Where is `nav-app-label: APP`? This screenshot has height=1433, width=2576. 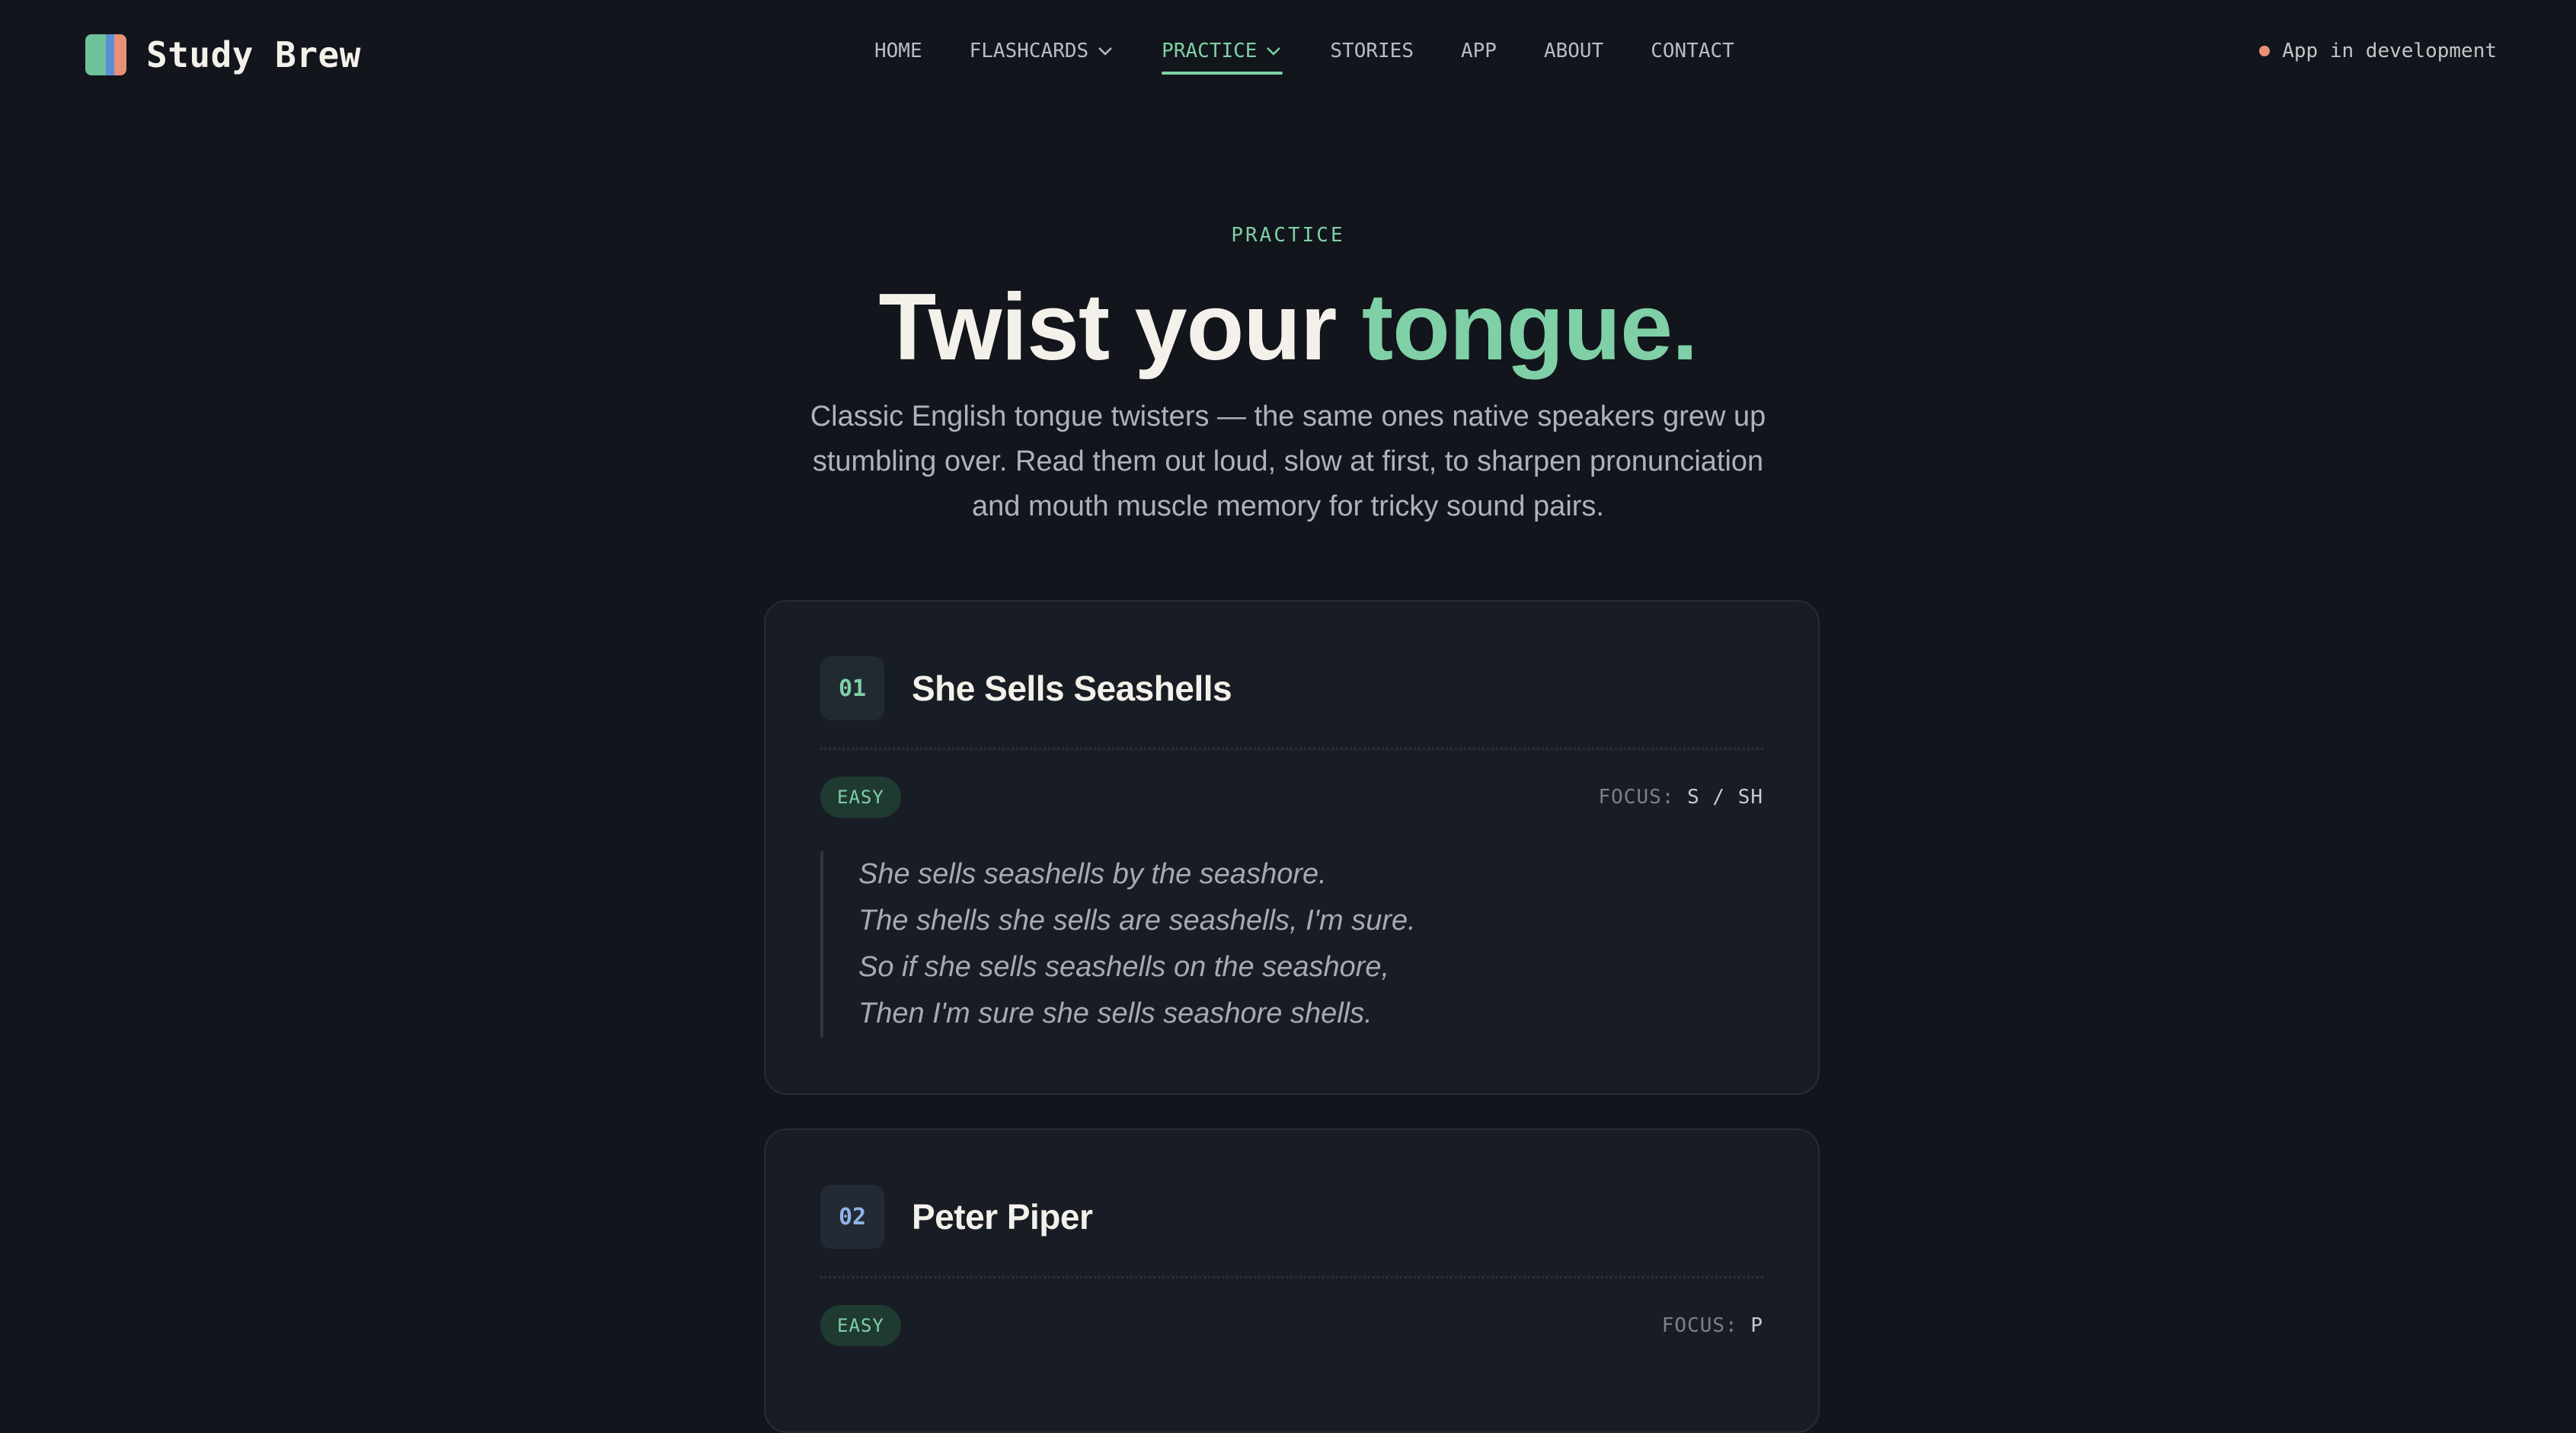
nav-app-label: APP is located at coordinates (1479, 51).